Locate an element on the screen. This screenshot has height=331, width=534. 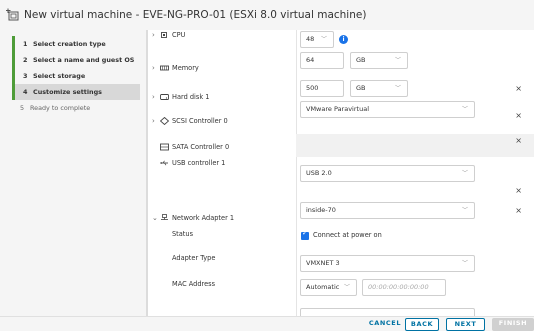
connect-at-power-on-checkbox: ✓ is located at coordinates (305, 234).